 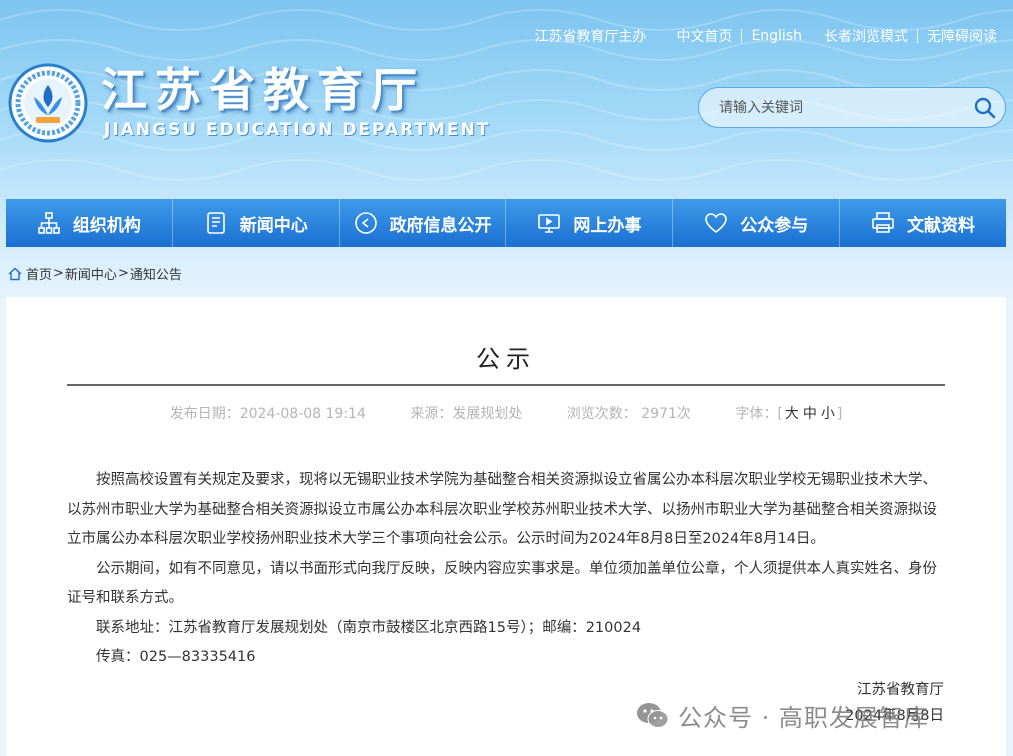 I want to click on publish-date: 发布日期：2024-08-08 19:14, so click(x=267, y=414).